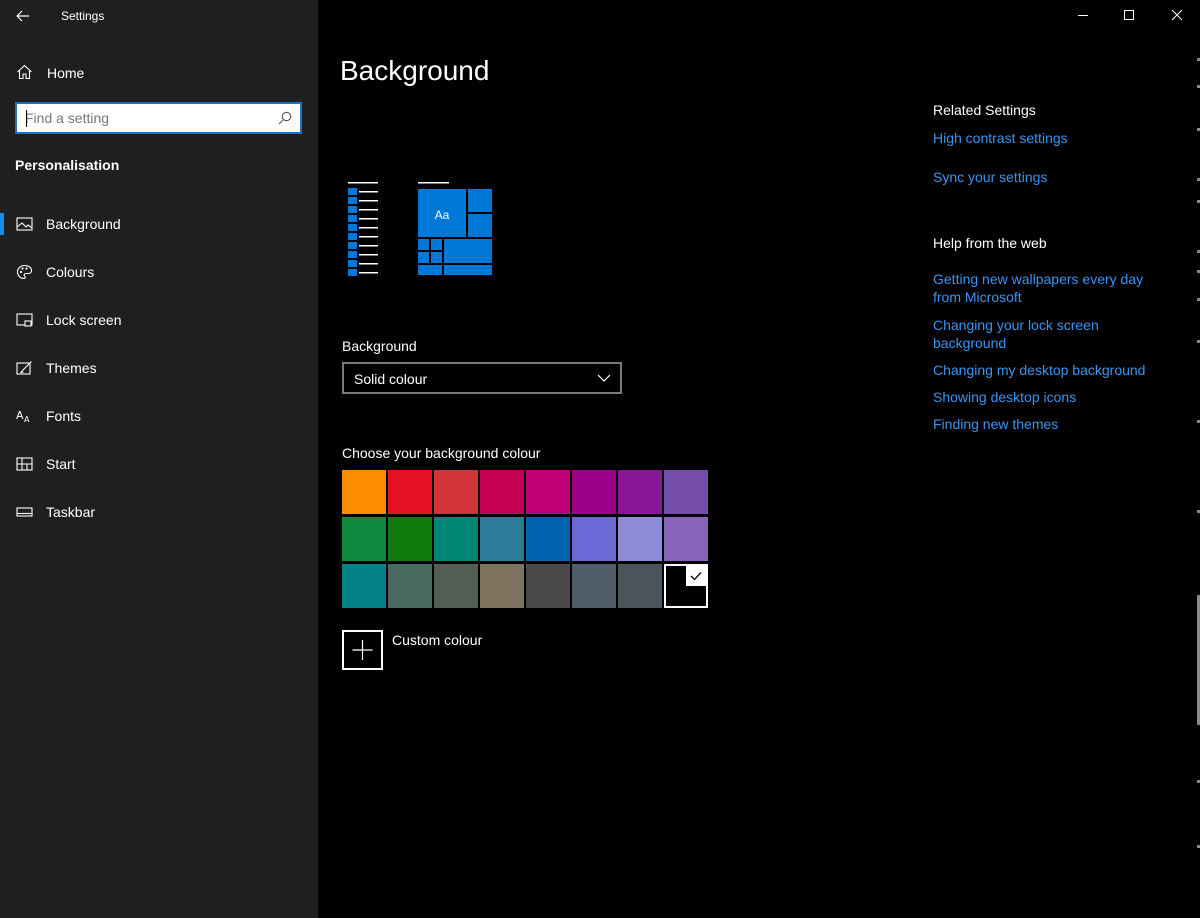  Describe the element at coordinates (66, 73) in the screenshot. I see `nav-home-label: Home` at that location.